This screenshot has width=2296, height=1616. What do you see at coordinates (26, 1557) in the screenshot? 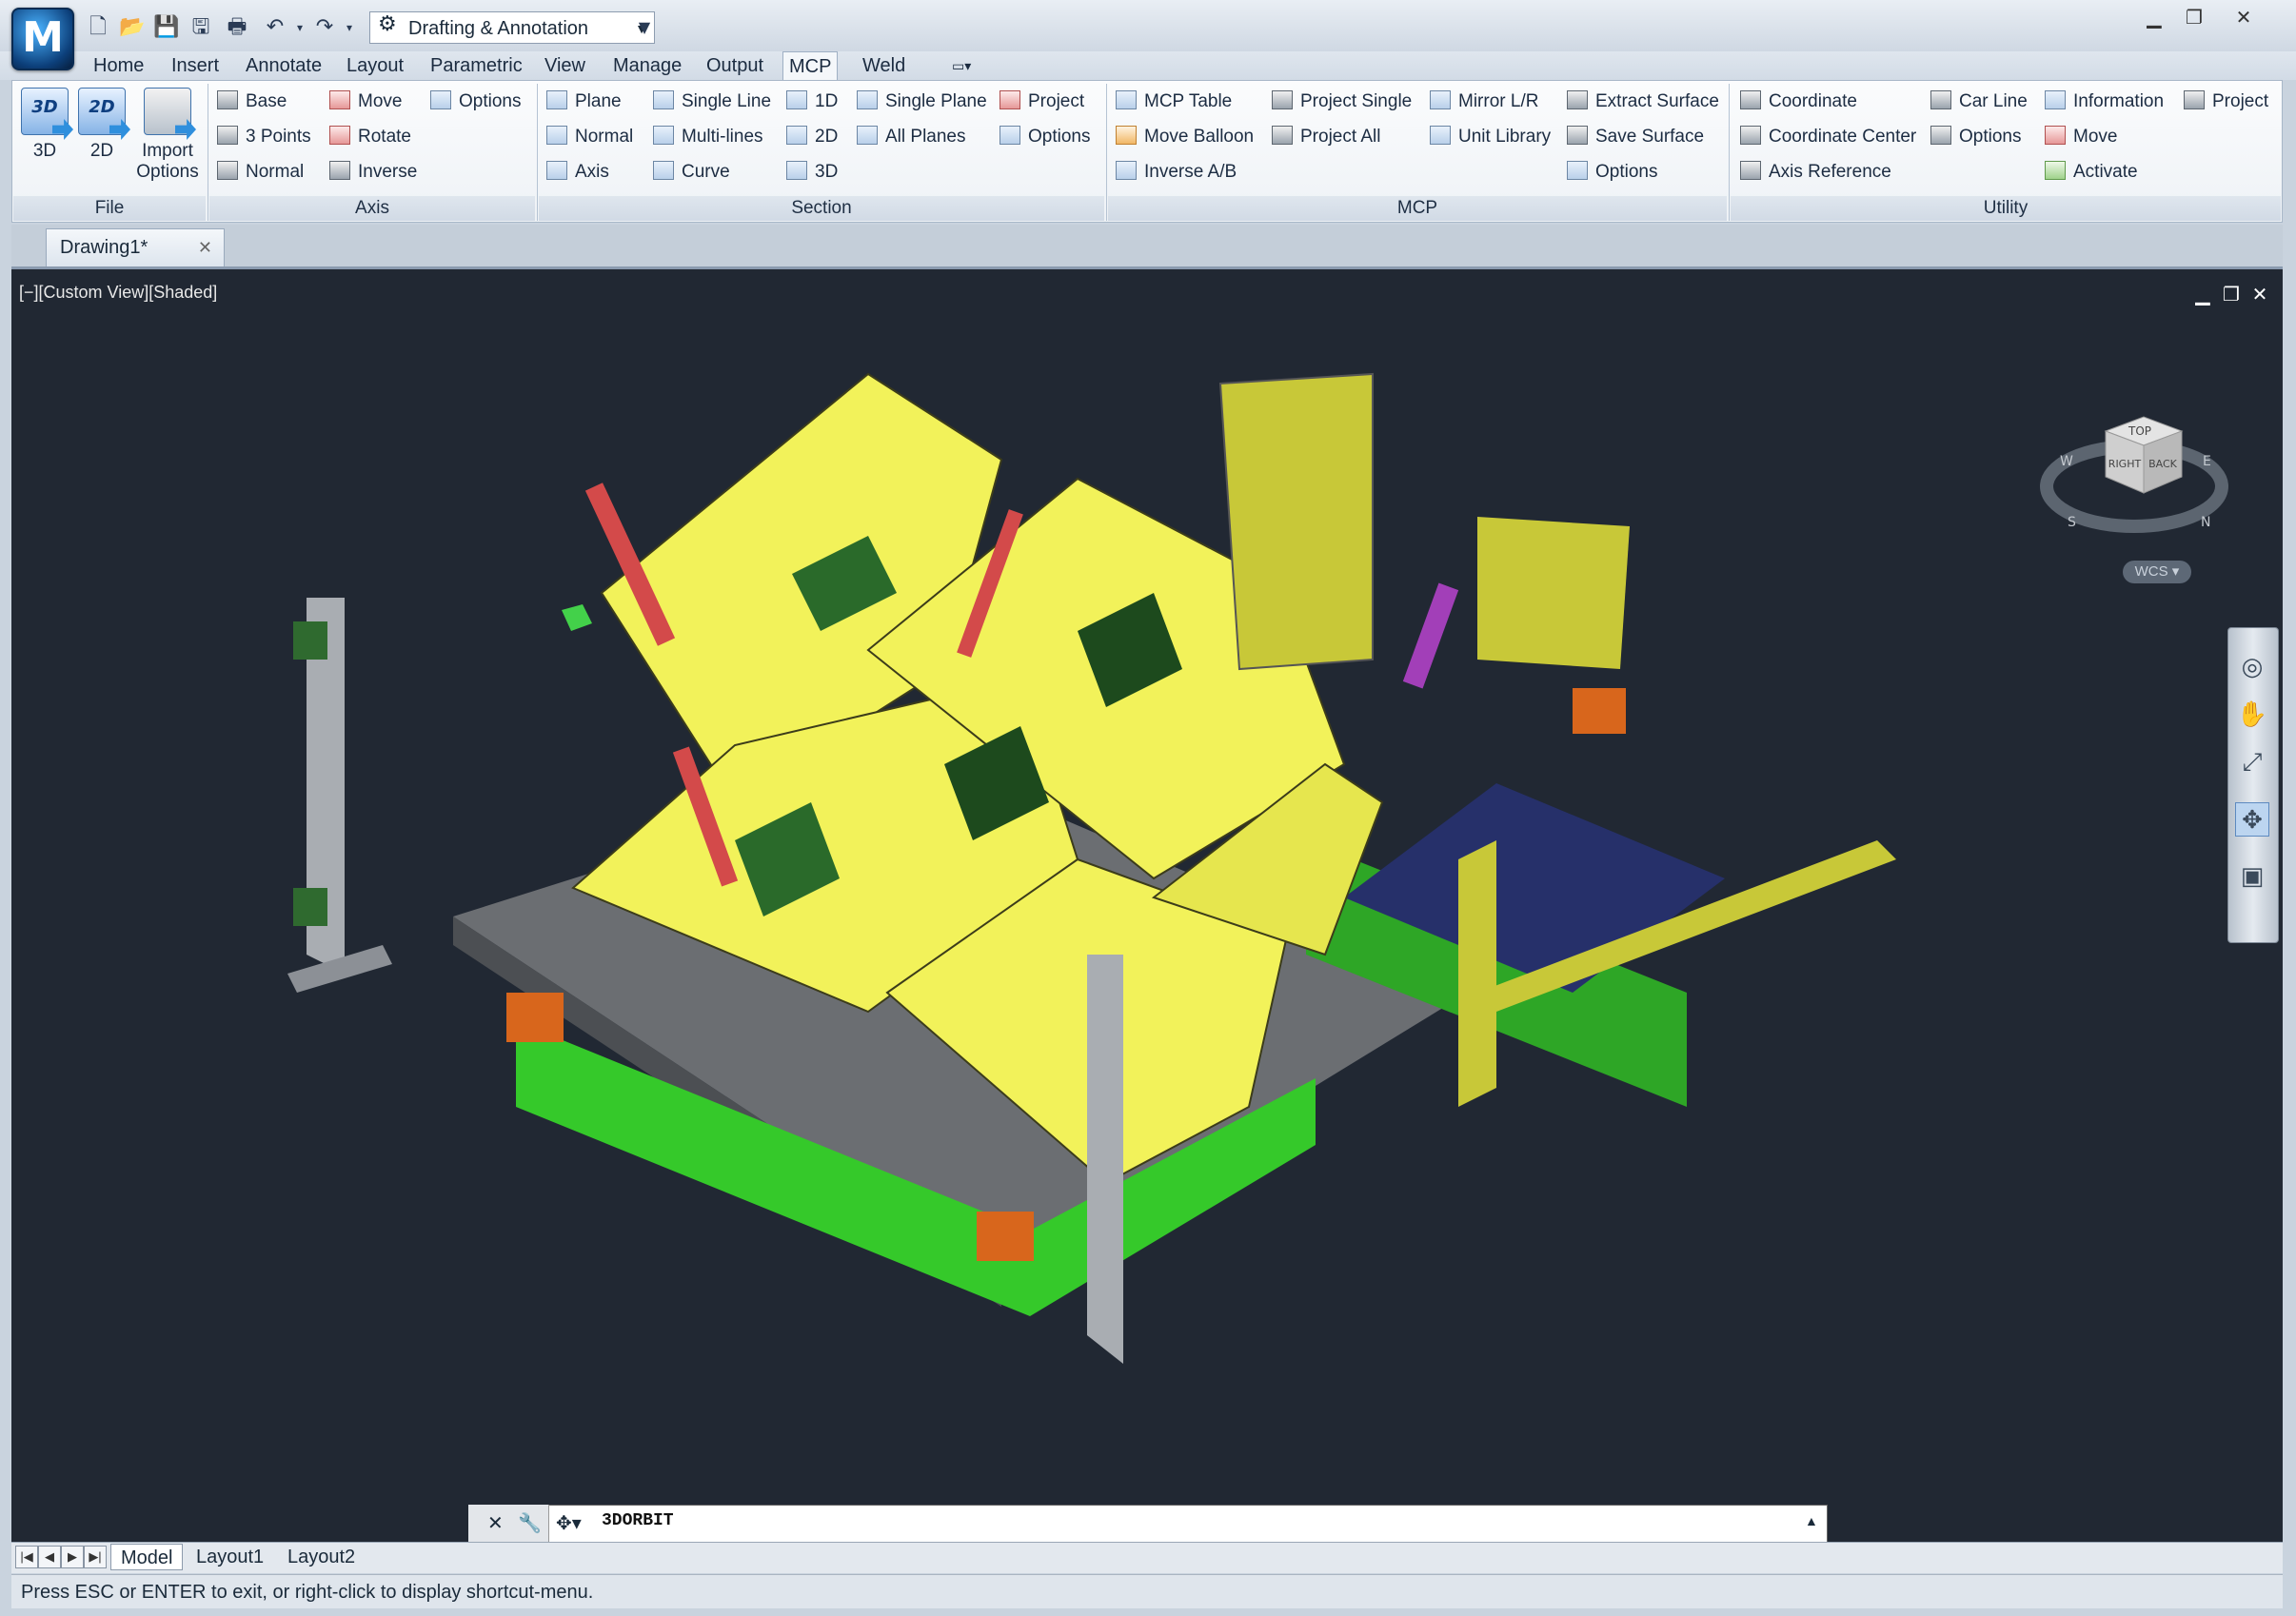
I see `first-layout-icon: |◀` at bounding box center [26, 1557].